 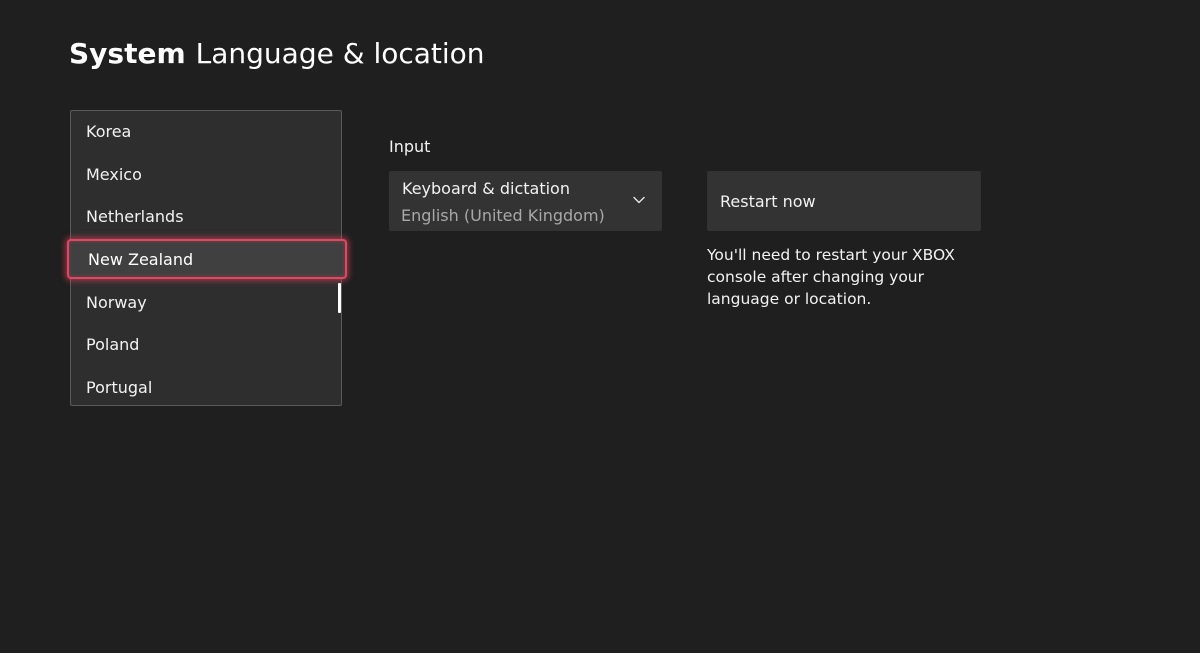 What do you see at coordinates (503, 215) in the screenshot?
I see `dropdown-selected-value: English (United Kingdom)` at bounding box center [503, 215].